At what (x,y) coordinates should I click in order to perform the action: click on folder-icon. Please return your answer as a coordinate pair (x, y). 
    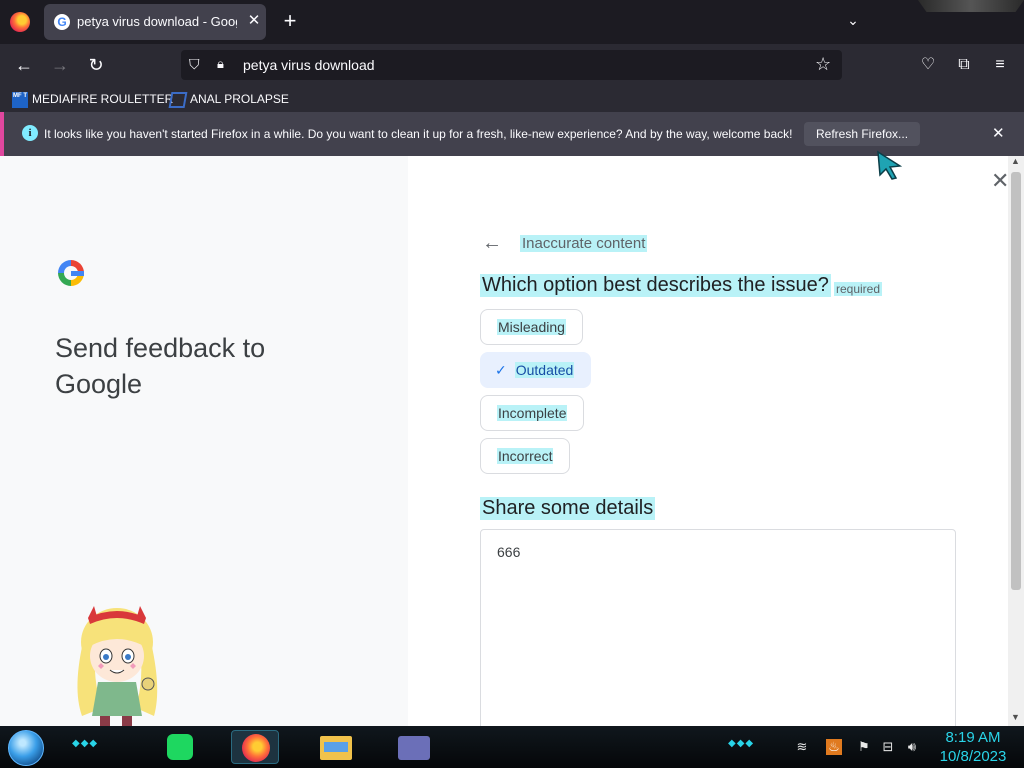
    Looking at the image, I should click on (336, 748).